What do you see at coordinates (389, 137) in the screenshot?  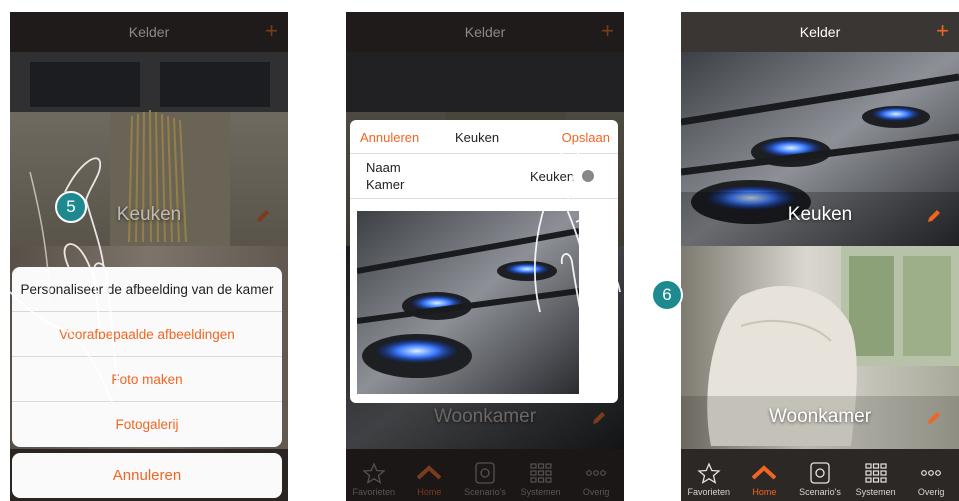 I see `dialog-cancel-button: Annuleren` at bounding box center [389, 137].